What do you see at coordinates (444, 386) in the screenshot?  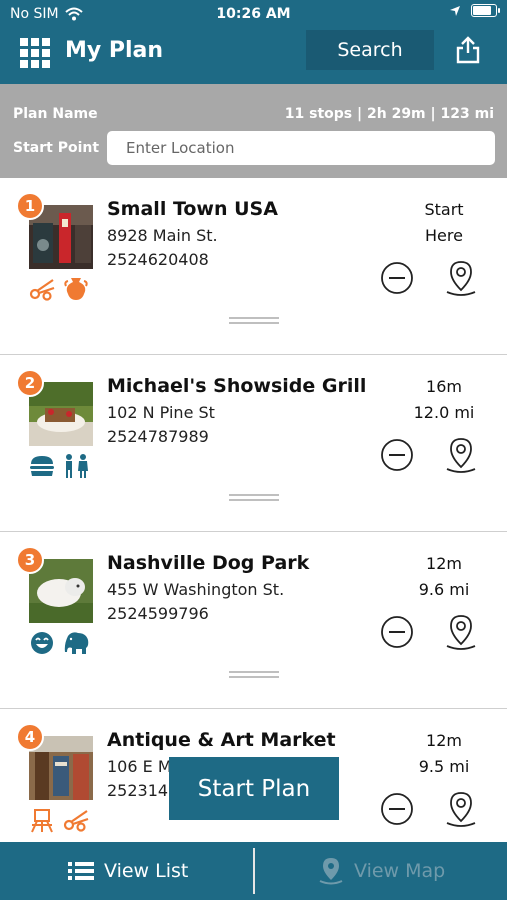 I see `stop-time: 16m` at bounding box center [444, 386].